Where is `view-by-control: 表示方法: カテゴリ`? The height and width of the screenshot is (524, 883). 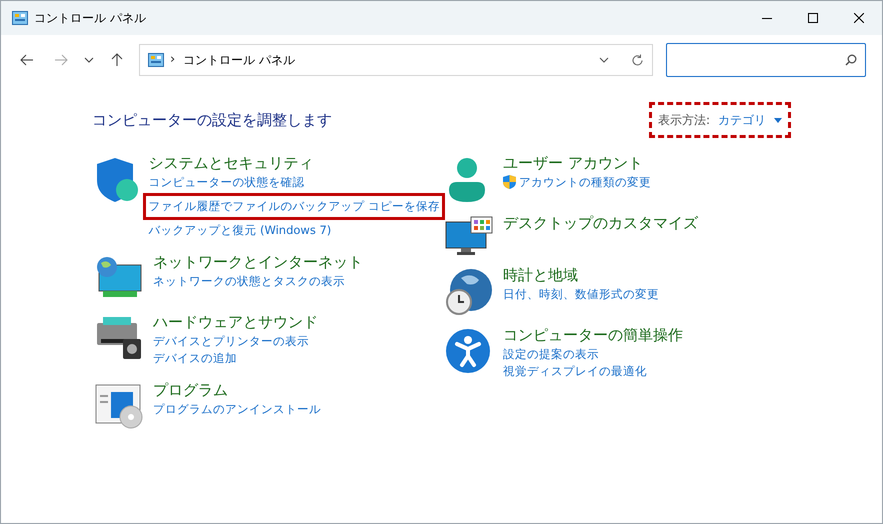
view-by-control: 表示方法: カテゴリ is located at coordinates (720, 120).